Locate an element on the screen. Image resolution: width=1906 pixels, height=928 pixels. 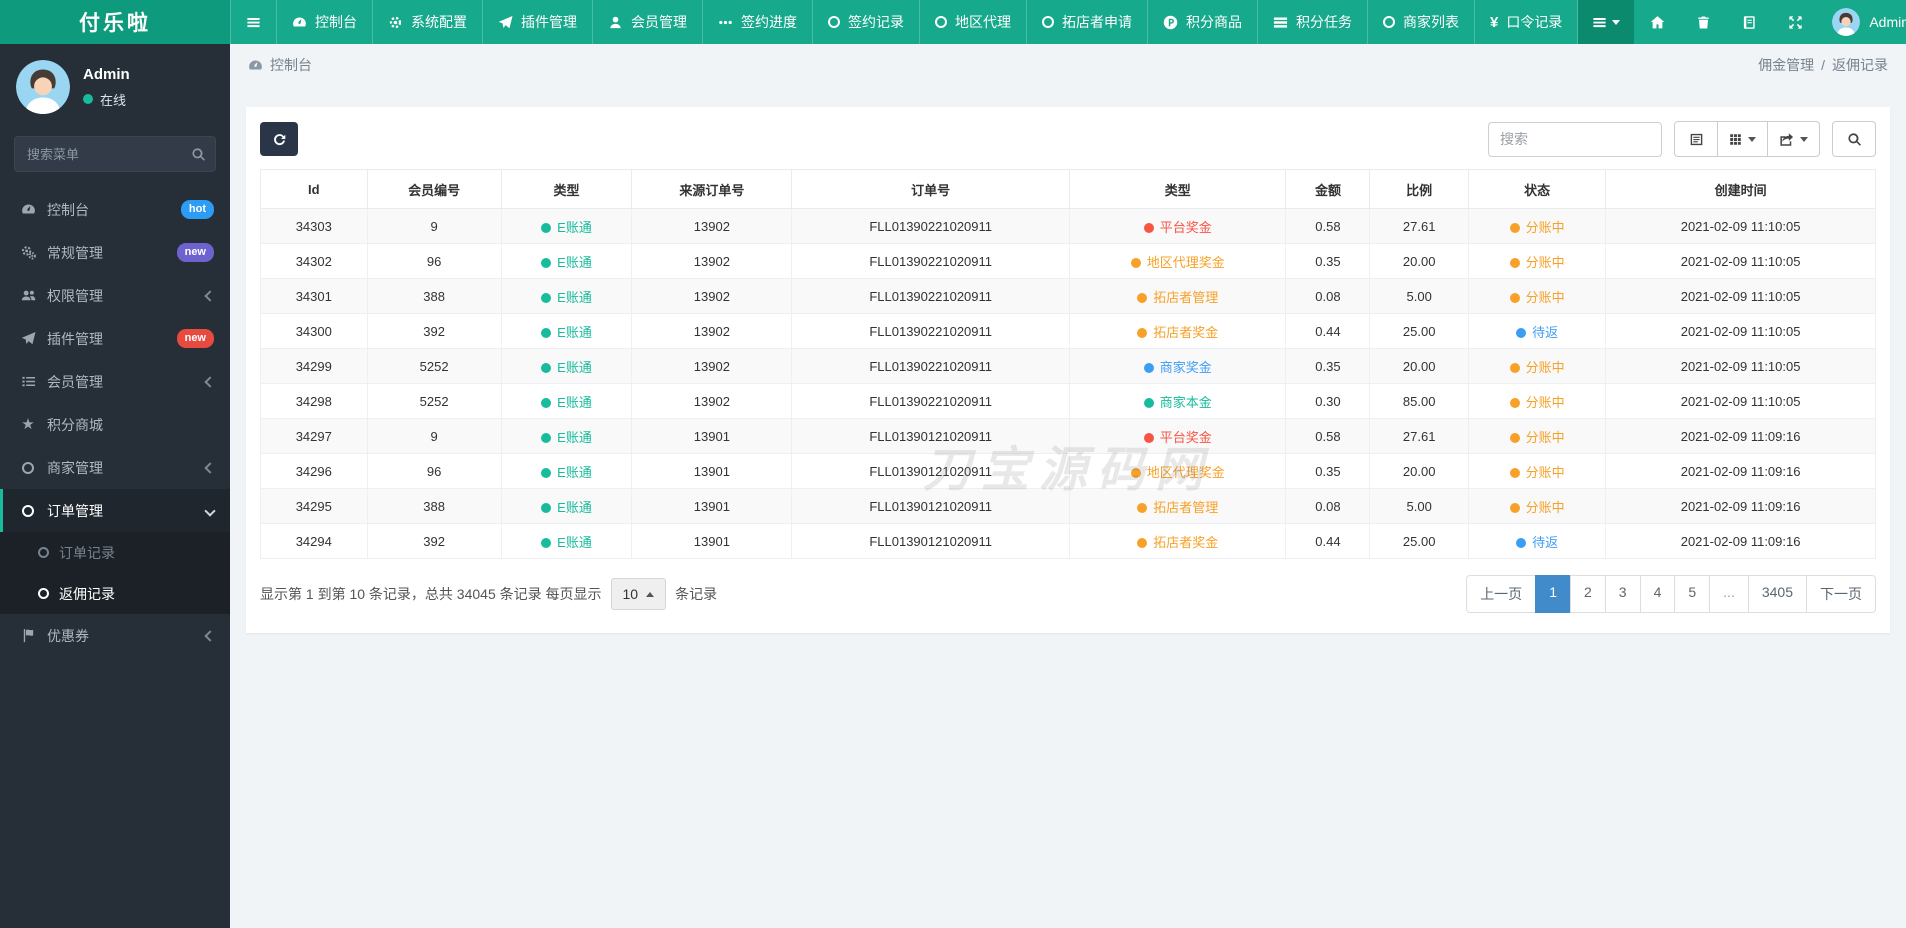
nav-item-member-manage: 会员管理 is located at coordinates (648, 22).